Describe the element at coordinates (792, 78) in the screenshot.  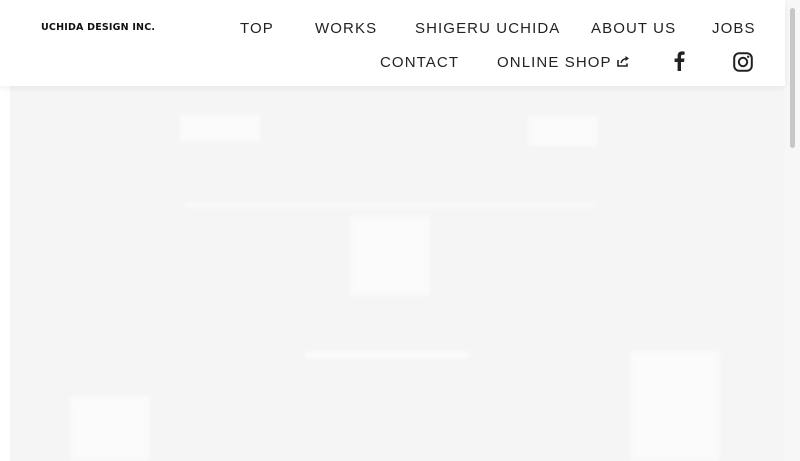
I see `scrollbar-thumb` at that location.